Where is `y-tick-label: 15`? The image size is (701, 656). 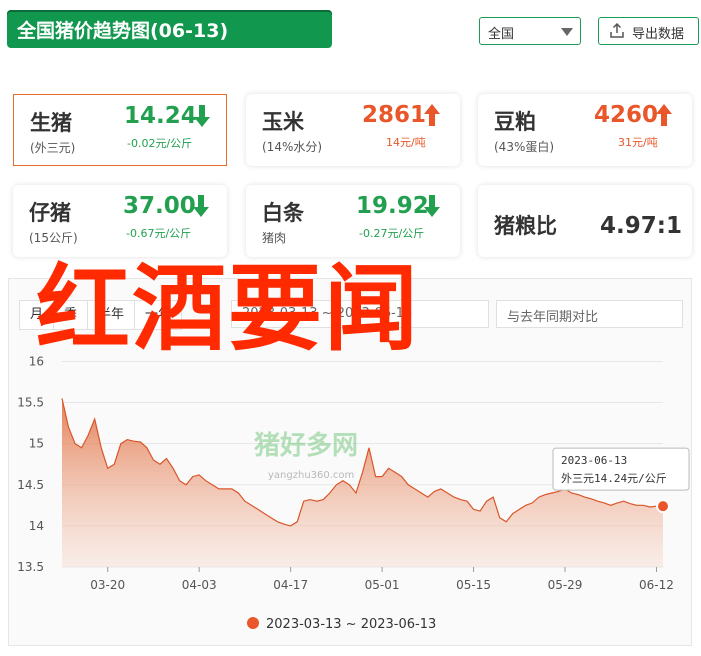
y-tick-label: 15 is located at coordinates (36, 444).